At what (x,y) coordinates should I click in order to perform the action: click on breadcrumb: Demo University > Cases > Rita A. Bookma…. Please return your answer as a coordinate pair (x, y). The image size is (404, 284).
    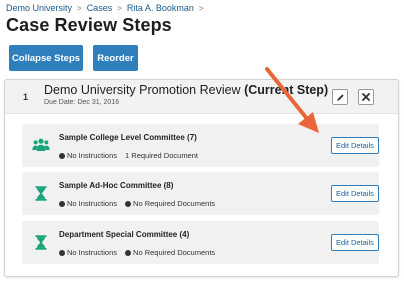
    Looking at the image, I should click on (105, 8).